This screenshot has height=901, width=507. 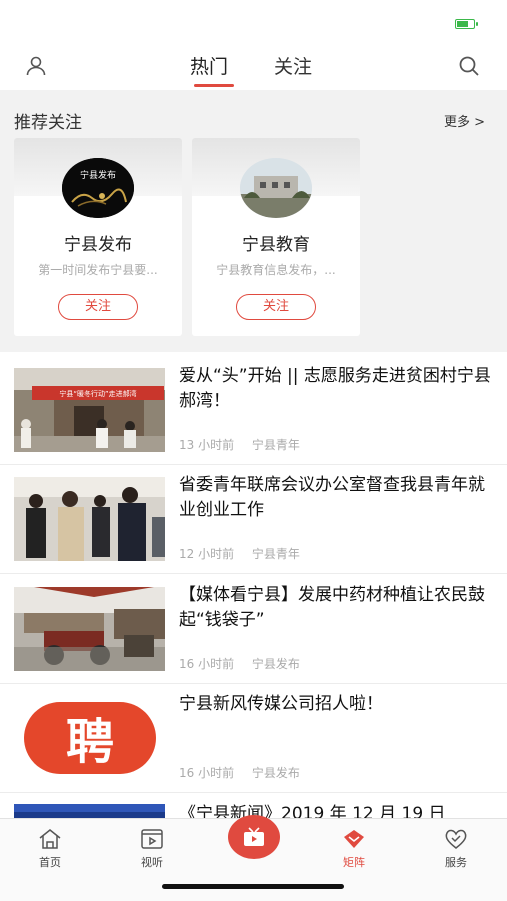 What do you see at coordinates (98, 188) in the screenshot?
I see `avatar: 宁县发布` at bounding box center [98, 188].